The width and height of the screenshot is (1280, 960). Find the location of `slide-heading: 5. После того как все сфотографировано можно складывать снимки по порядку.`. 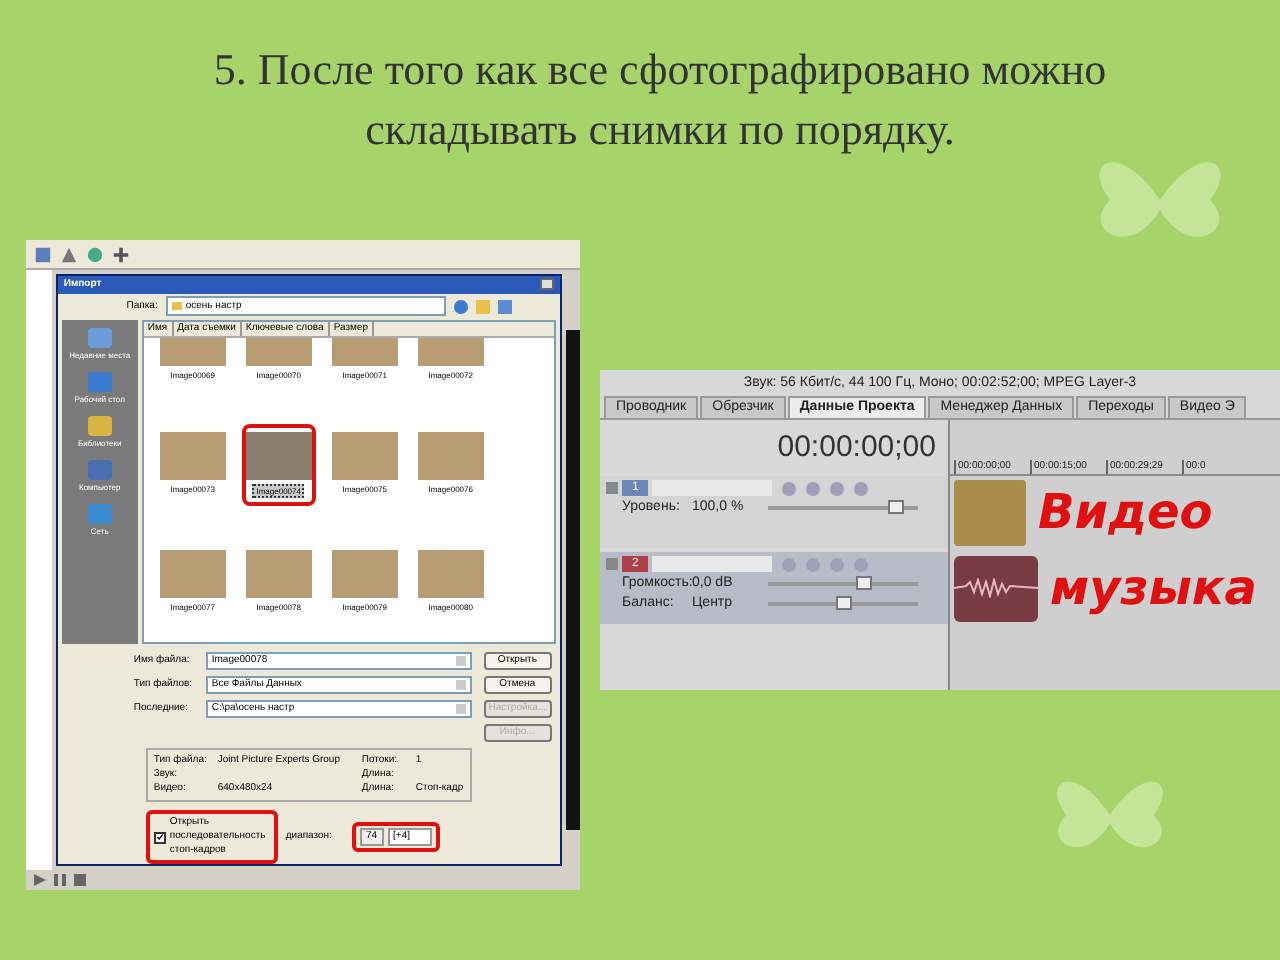

slide-heading: 5. После того как все сфотографировано можно складывать снимки по порядку. is located at coordinates (660, 100).